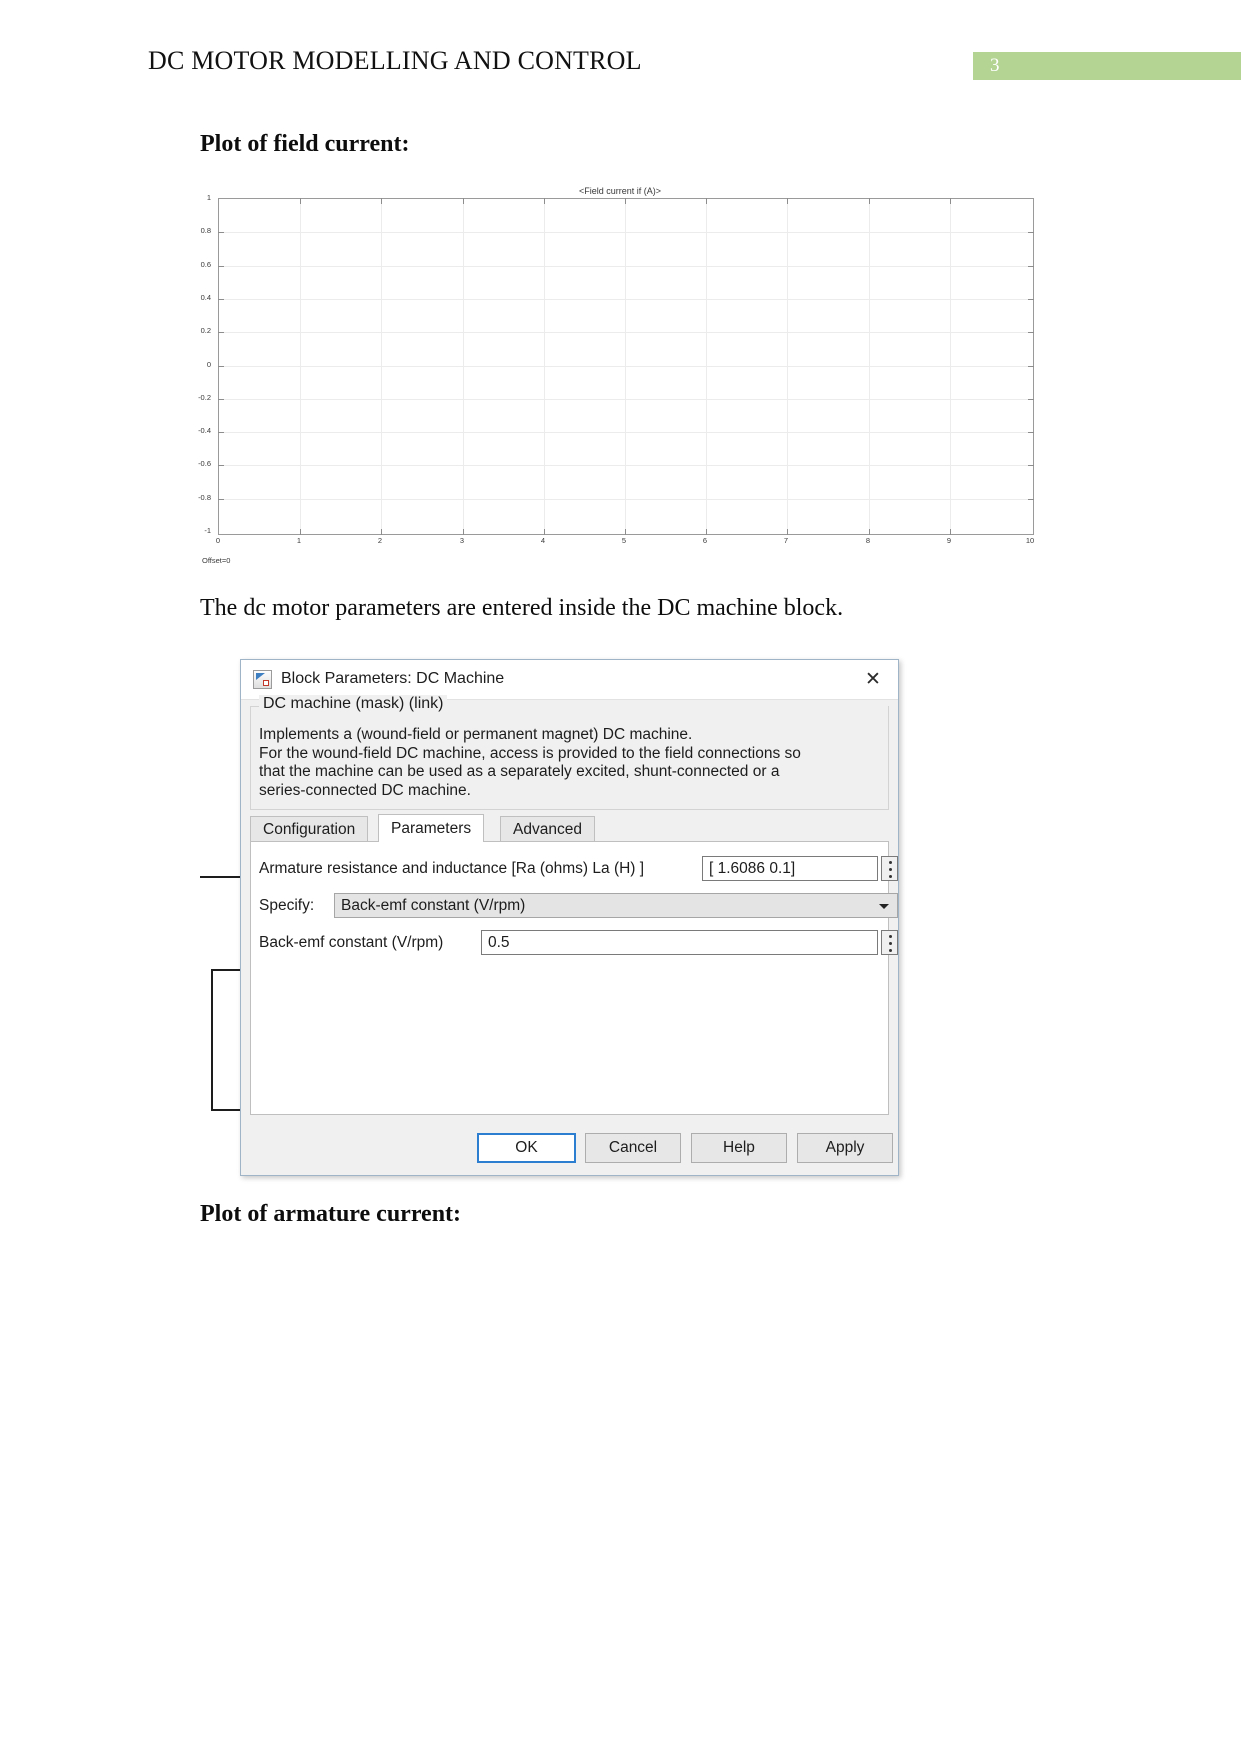 The height and width of the screenshot is (1754, 1241). What do you see at coordinates (207, 530) in the screenshot?
I see `y-axis-label: -1` at bounding box center [207, 530].